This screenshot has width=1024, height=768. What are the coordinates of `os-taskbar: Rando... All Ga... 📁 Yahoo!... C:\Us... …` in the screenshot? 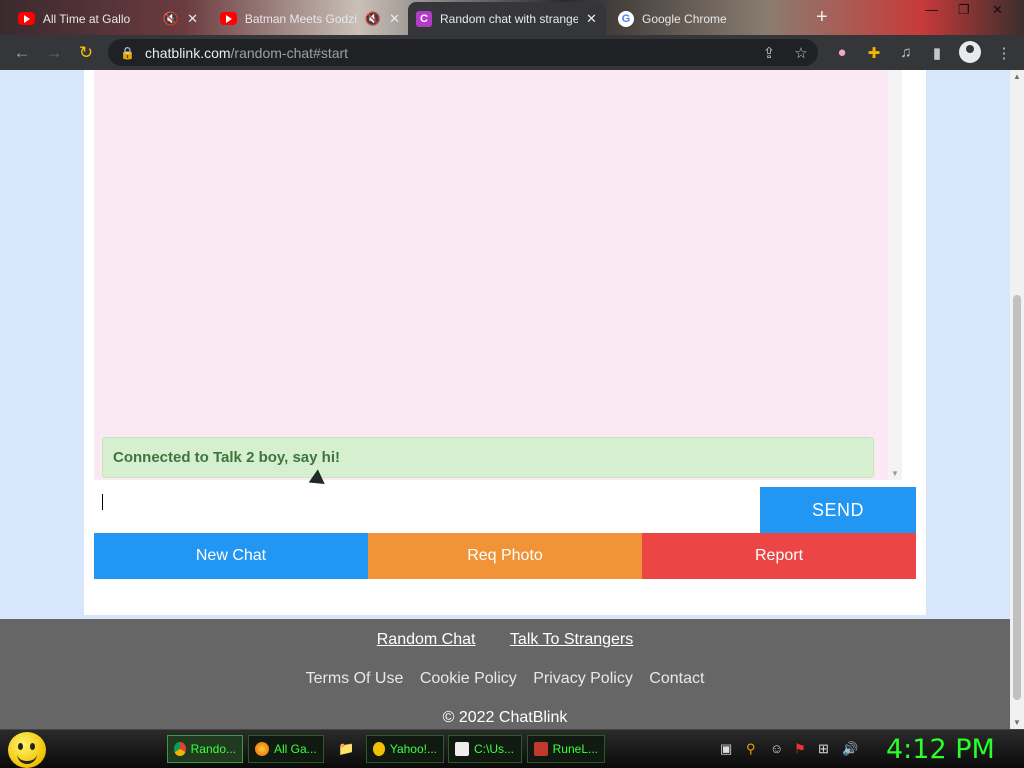 It's located at (512, 748).